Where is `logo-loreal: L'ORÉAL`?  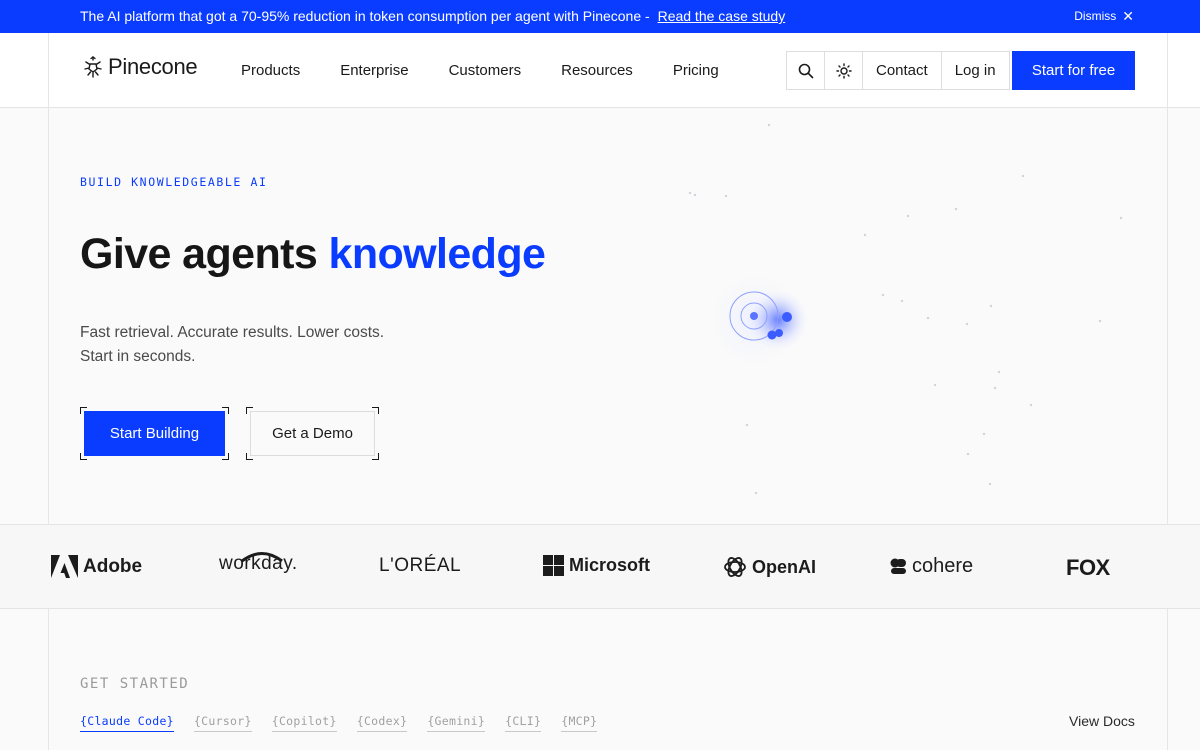 logo-loreal: L'ORÉAL is located at coordinates (420, 566).